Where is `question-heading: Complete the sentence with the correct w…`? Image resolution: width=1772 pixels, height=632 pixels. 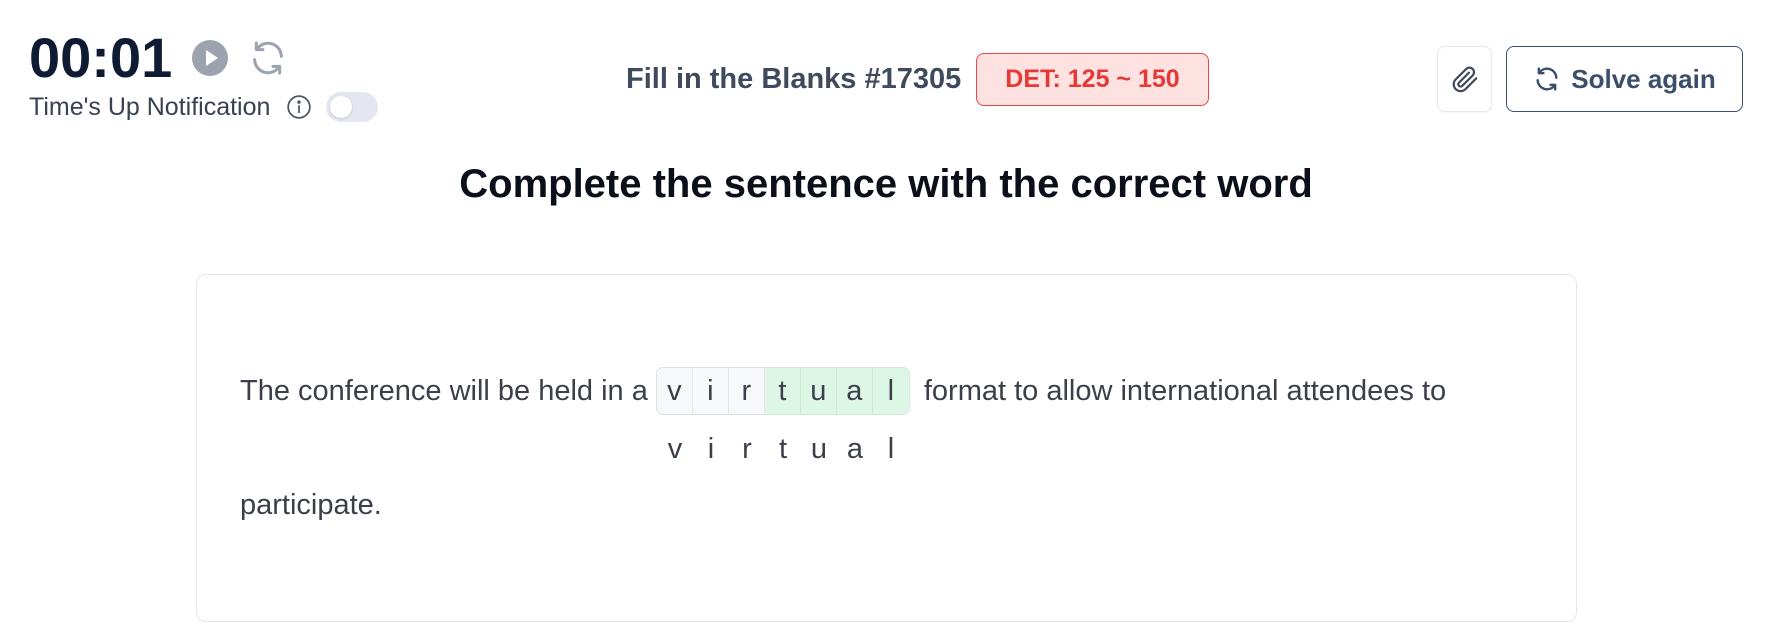
question-heading: Complete the sentence with the correct w… is located at coordinates (886, 184).